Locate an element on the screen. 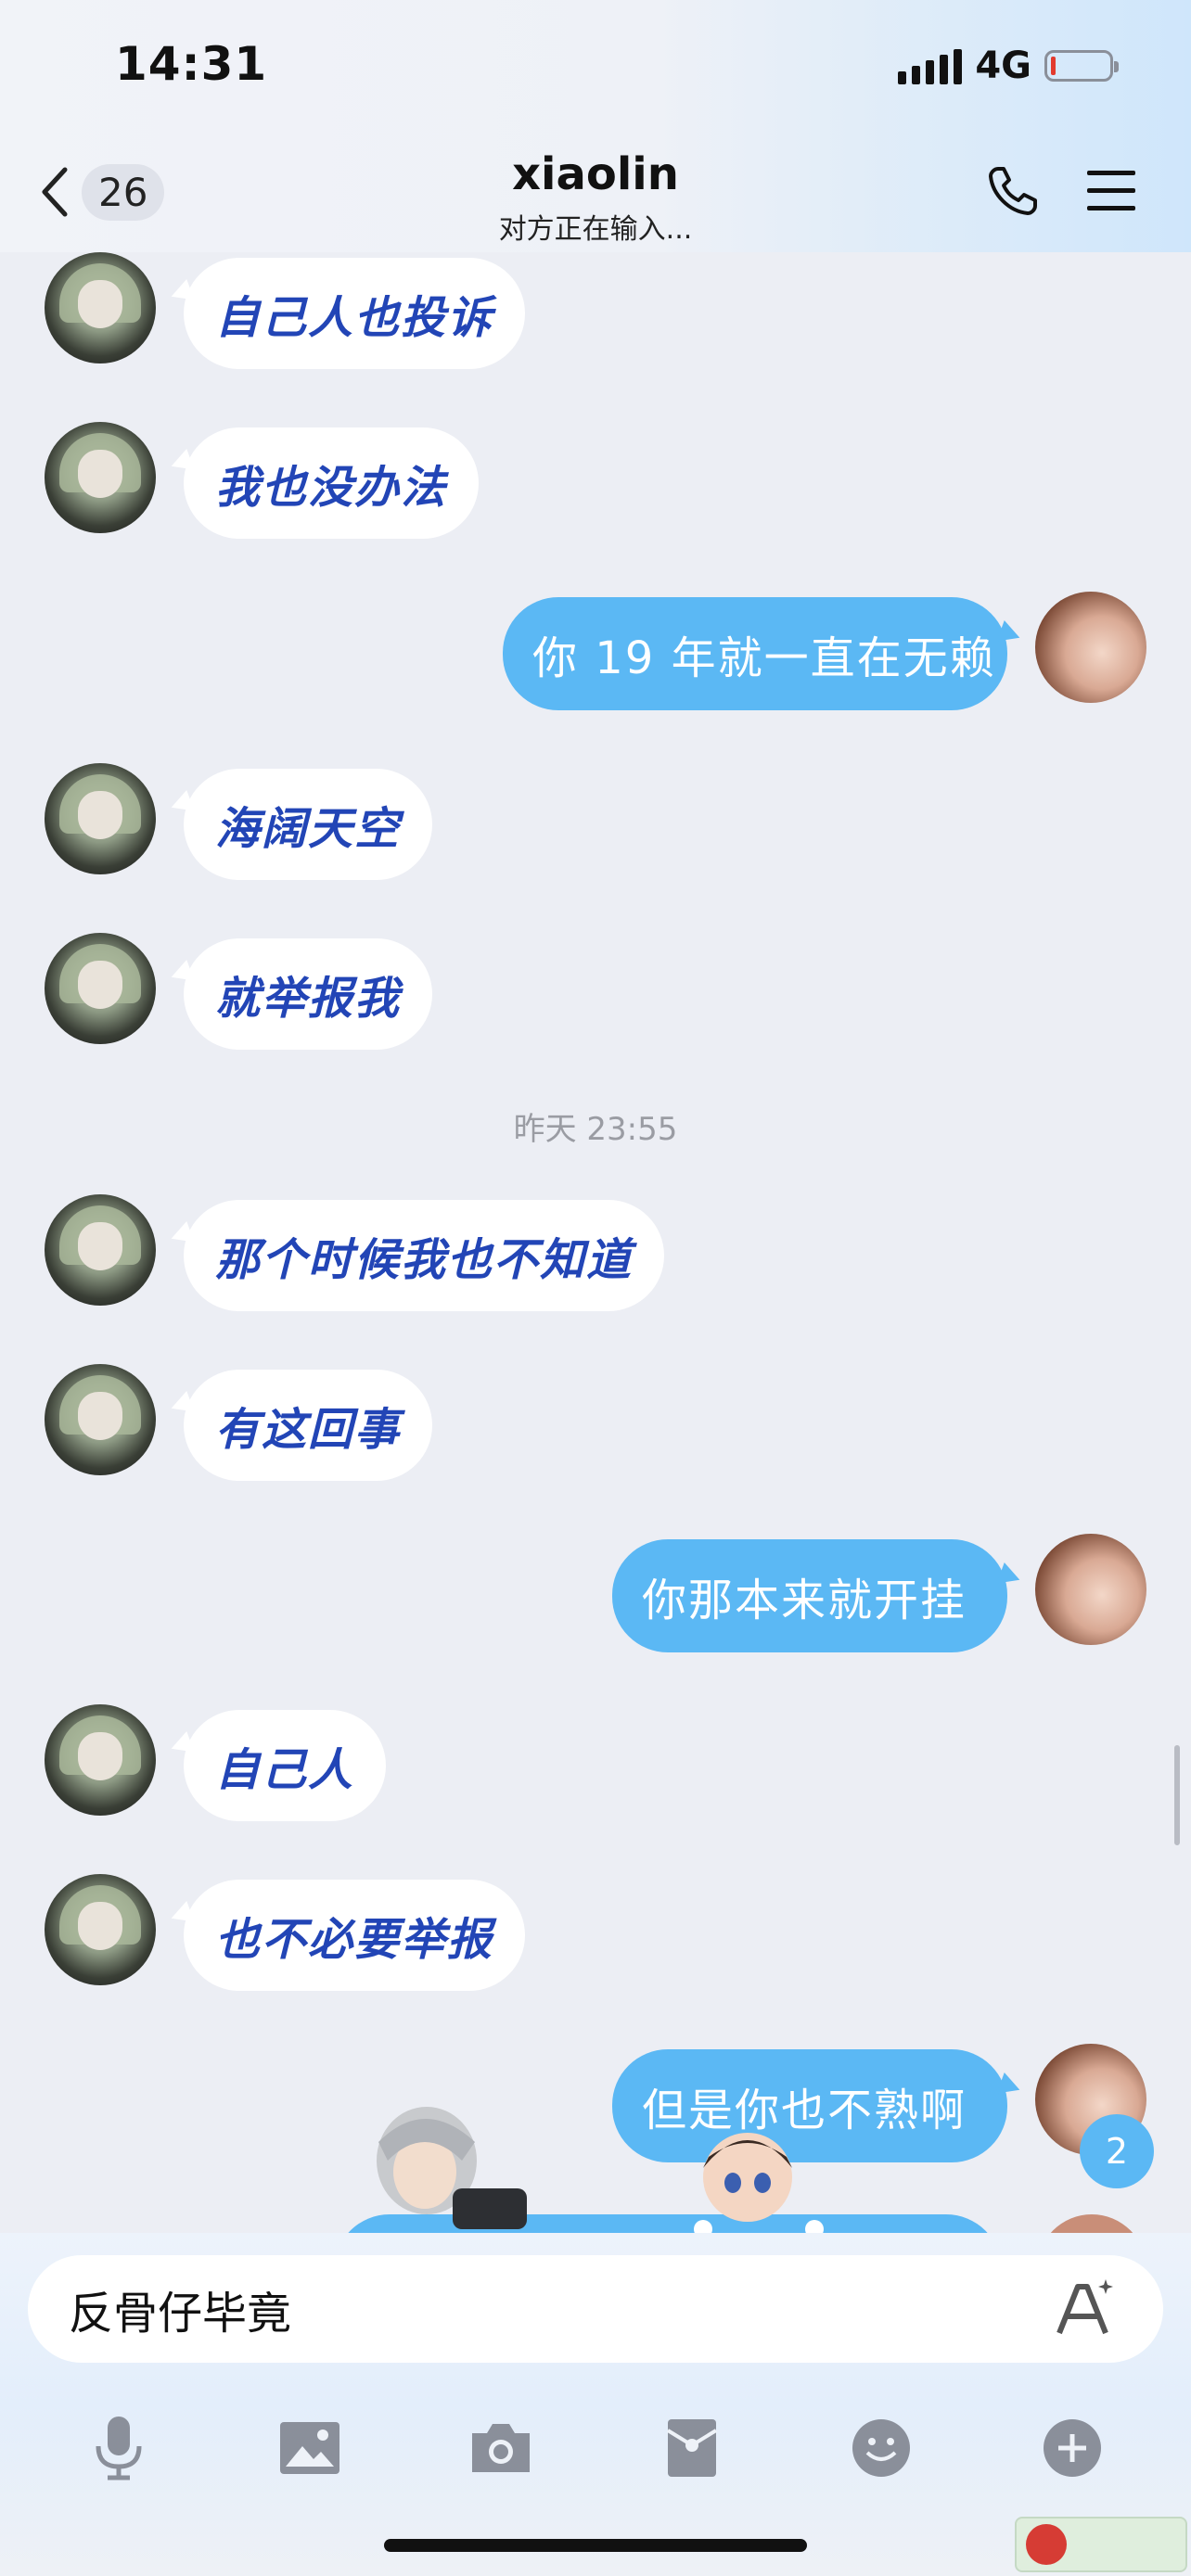  phone-call-icon is located at coordinates (1013, 191).